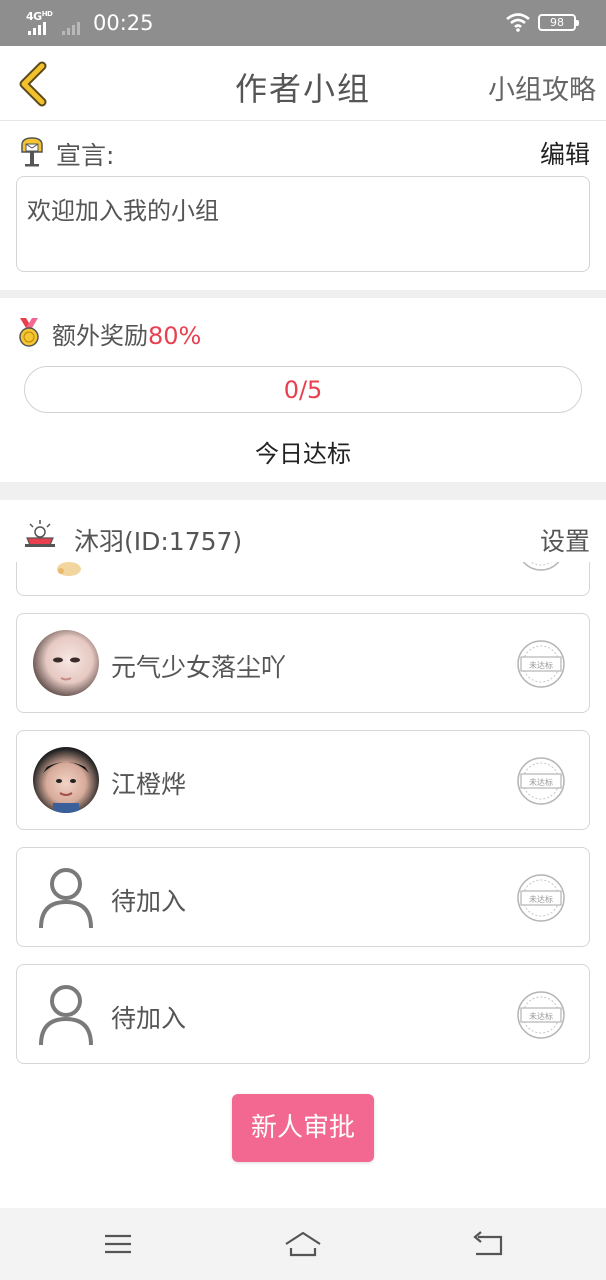 The image size is (606, 1280). I want to click on group-owner-row: 沐羽(ID:1757) 设置, so click(303, 531).